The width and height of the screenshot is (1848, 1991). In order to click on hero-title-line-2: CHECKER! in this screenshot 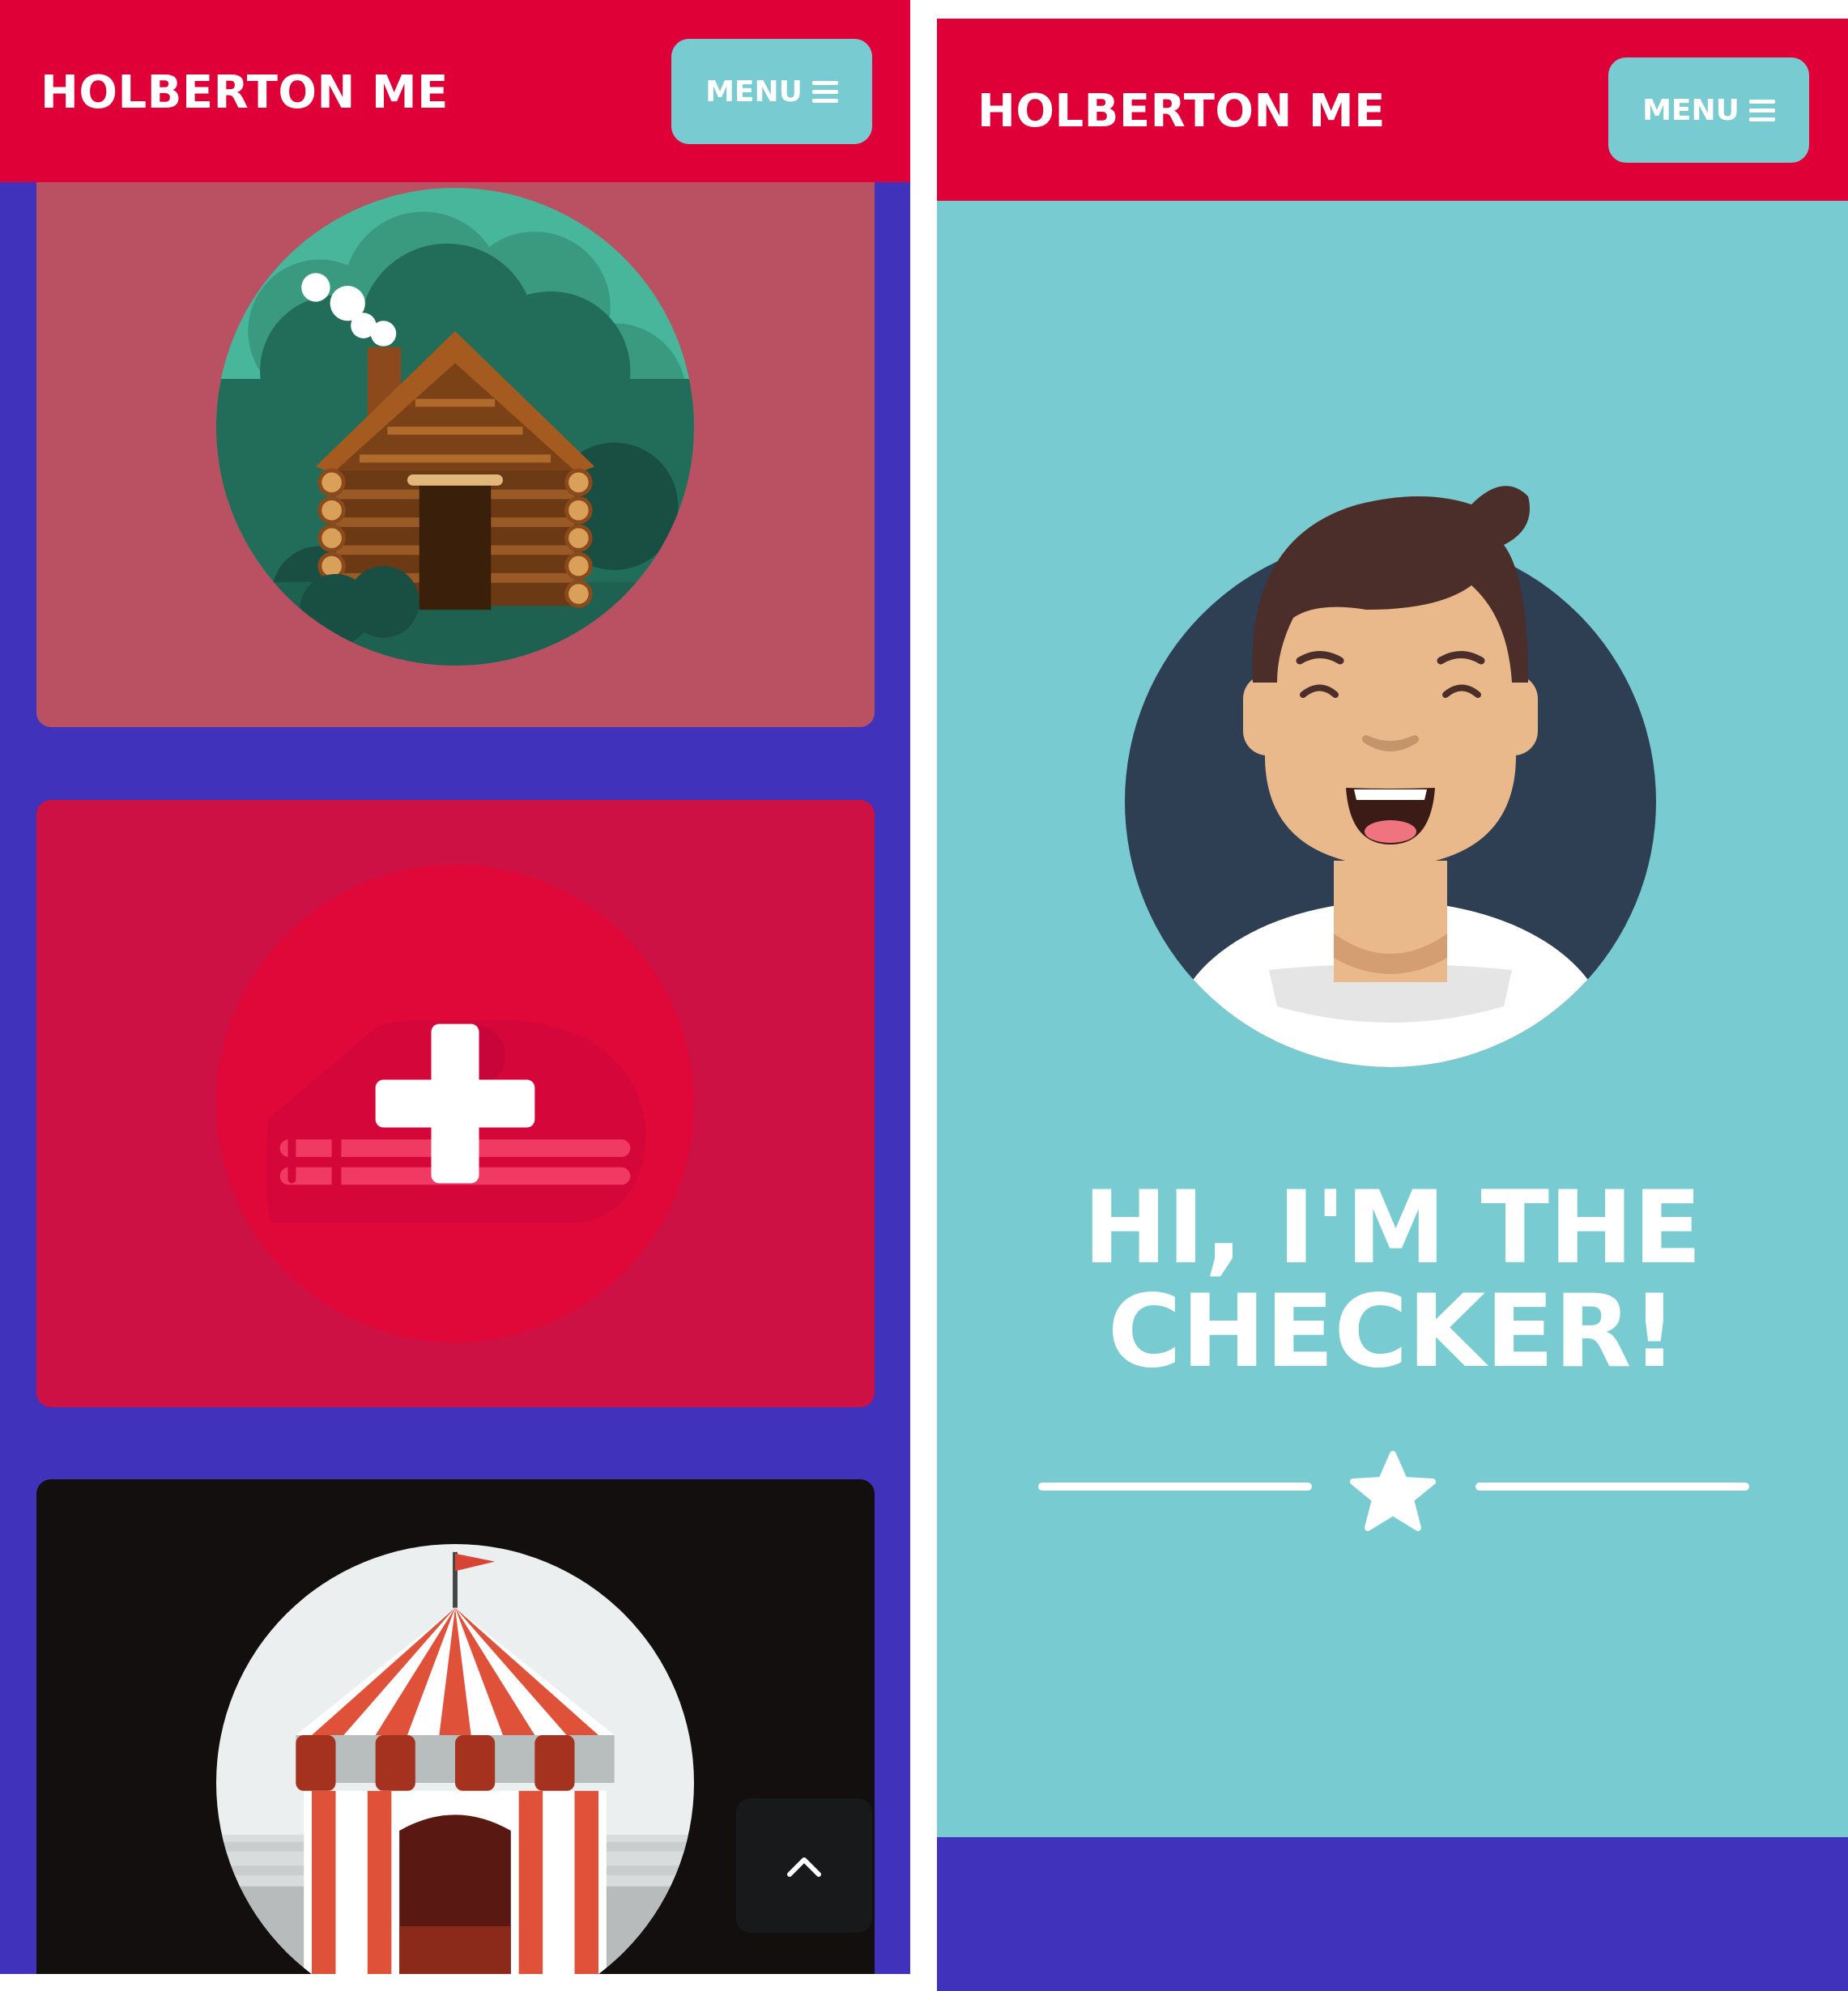, I will do `click(1392, 1332)`.